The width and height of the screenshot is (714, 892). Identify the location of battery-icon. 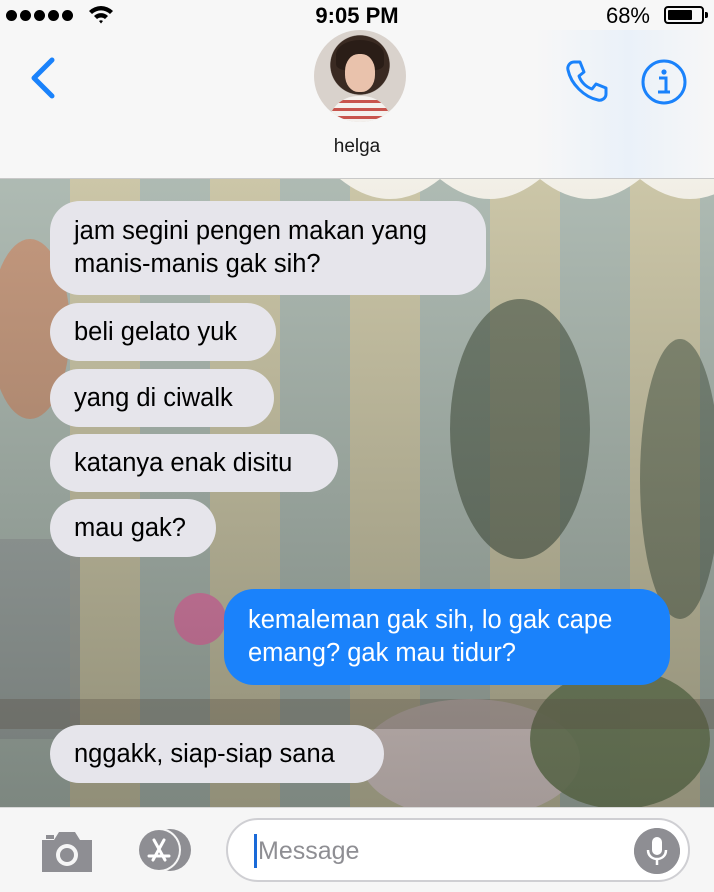
(686, 15).